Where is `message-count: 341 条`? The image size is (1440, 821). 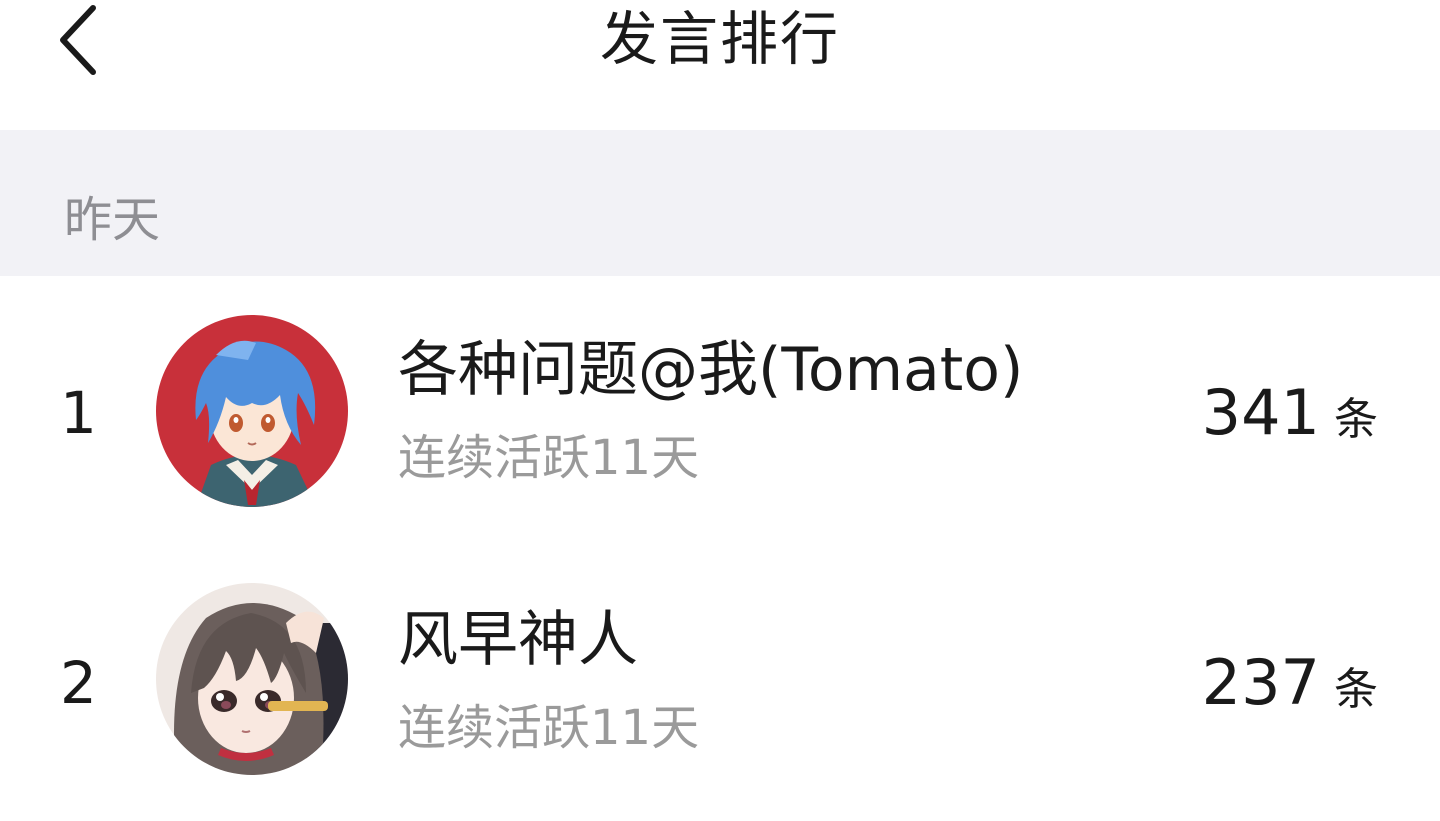 message-count: 341 条 is located at coordinates (1290, 413).